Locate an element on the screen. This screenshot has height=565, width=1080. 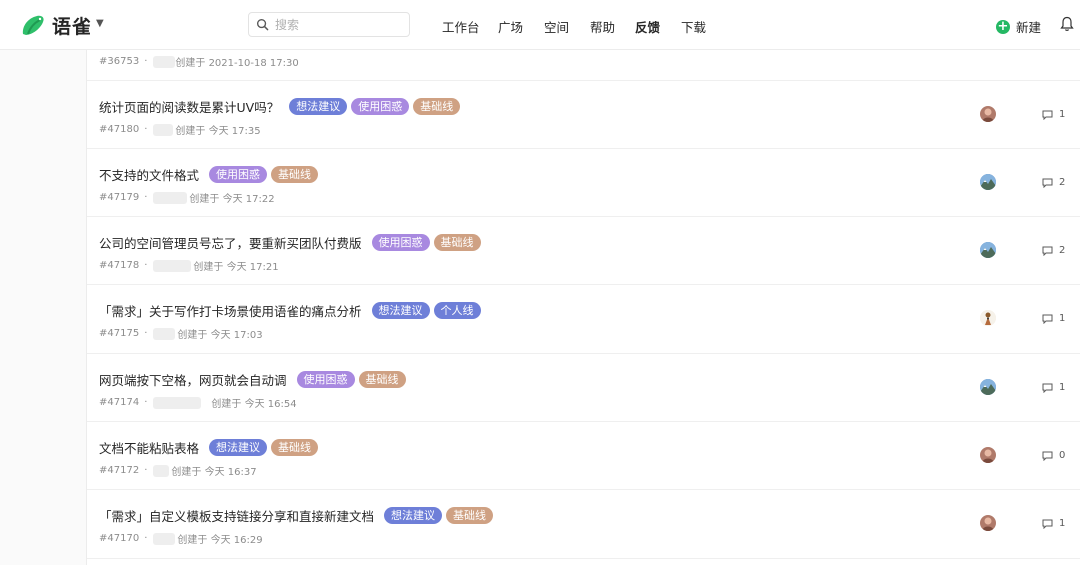
list-item: 不支持的文件格式 使用困惑 基础线 #47179 · 创建于 今天 17:22 2 is located at coordinates (583, 183).